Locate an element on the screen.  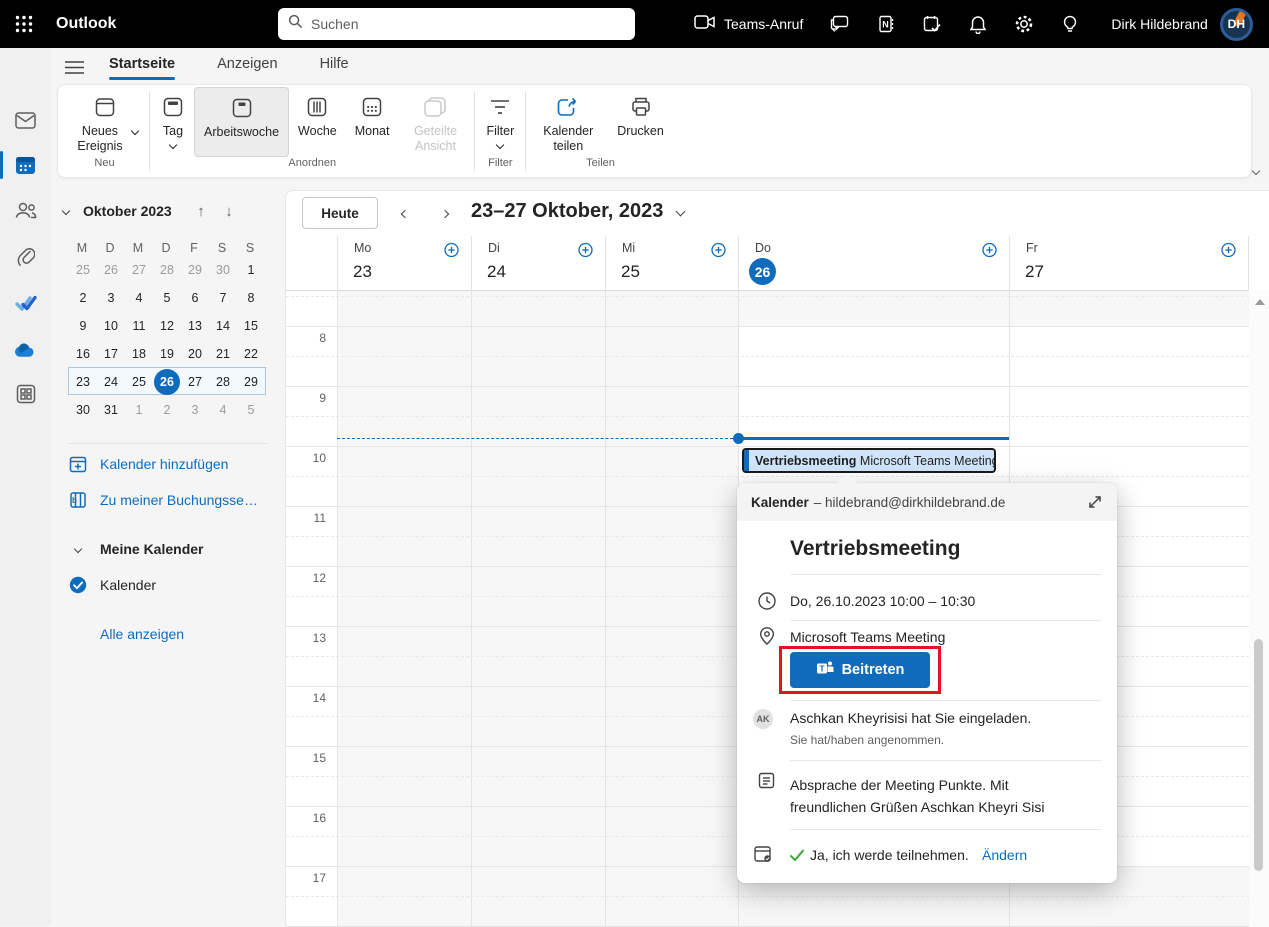
app-launcher-icon is located at coordinates (24, 24).